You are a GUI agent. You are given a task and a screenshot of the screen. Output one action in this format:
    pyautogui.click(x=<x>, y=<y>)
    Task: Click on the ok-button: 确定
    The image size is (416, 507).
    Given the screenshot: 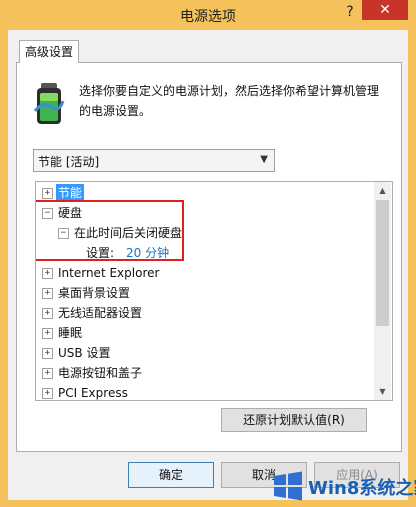 What is the action you would take?
    pyautogui.click(x=171, y=475)
    